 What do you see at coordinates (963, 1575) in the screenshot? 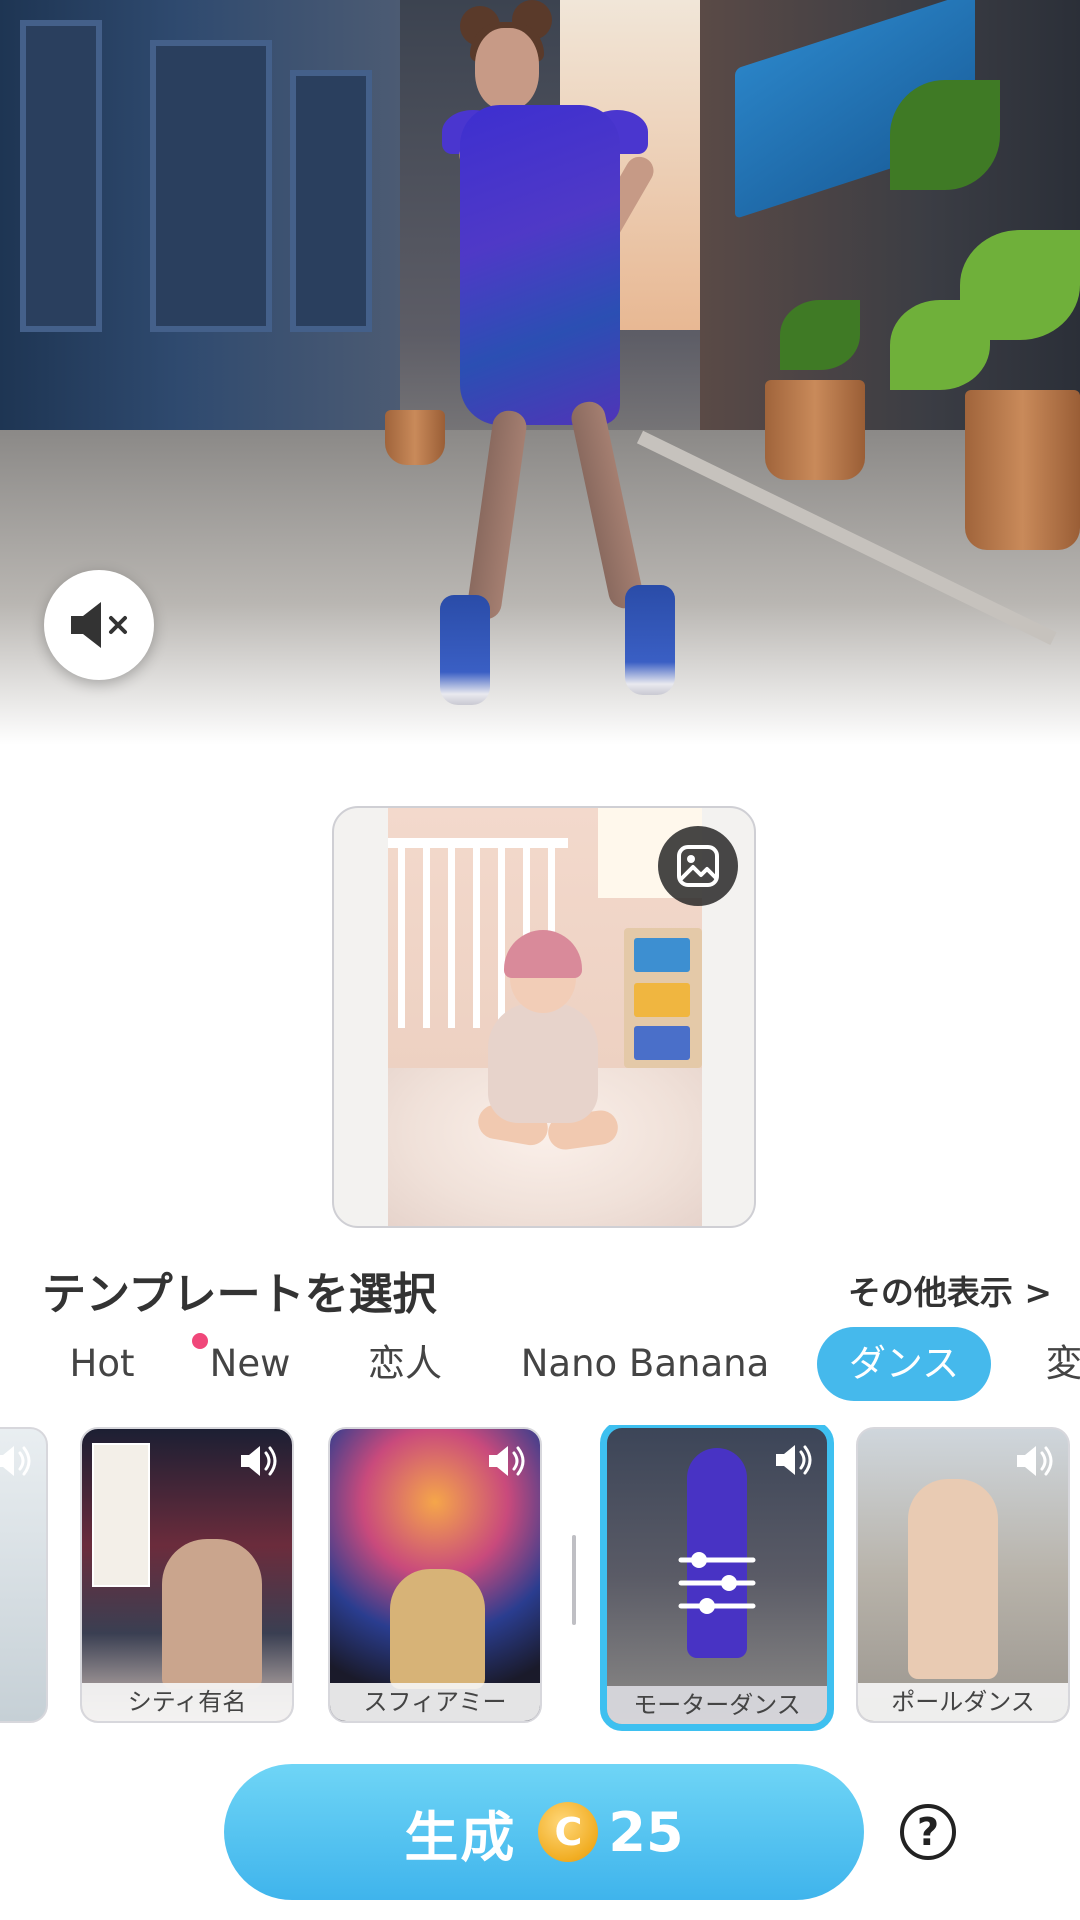
I see `template-thumbnail: ポールダンス` at bounding box center [963, 1575].